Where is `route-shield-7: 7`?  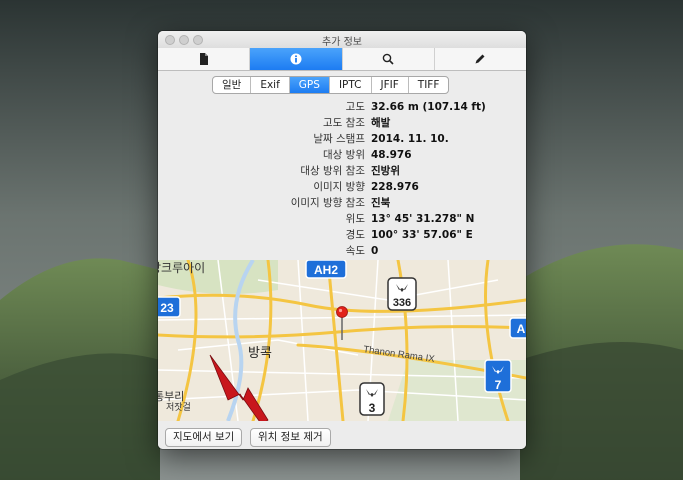 route-shield-7: 7 is located at coordinates (498, 376).